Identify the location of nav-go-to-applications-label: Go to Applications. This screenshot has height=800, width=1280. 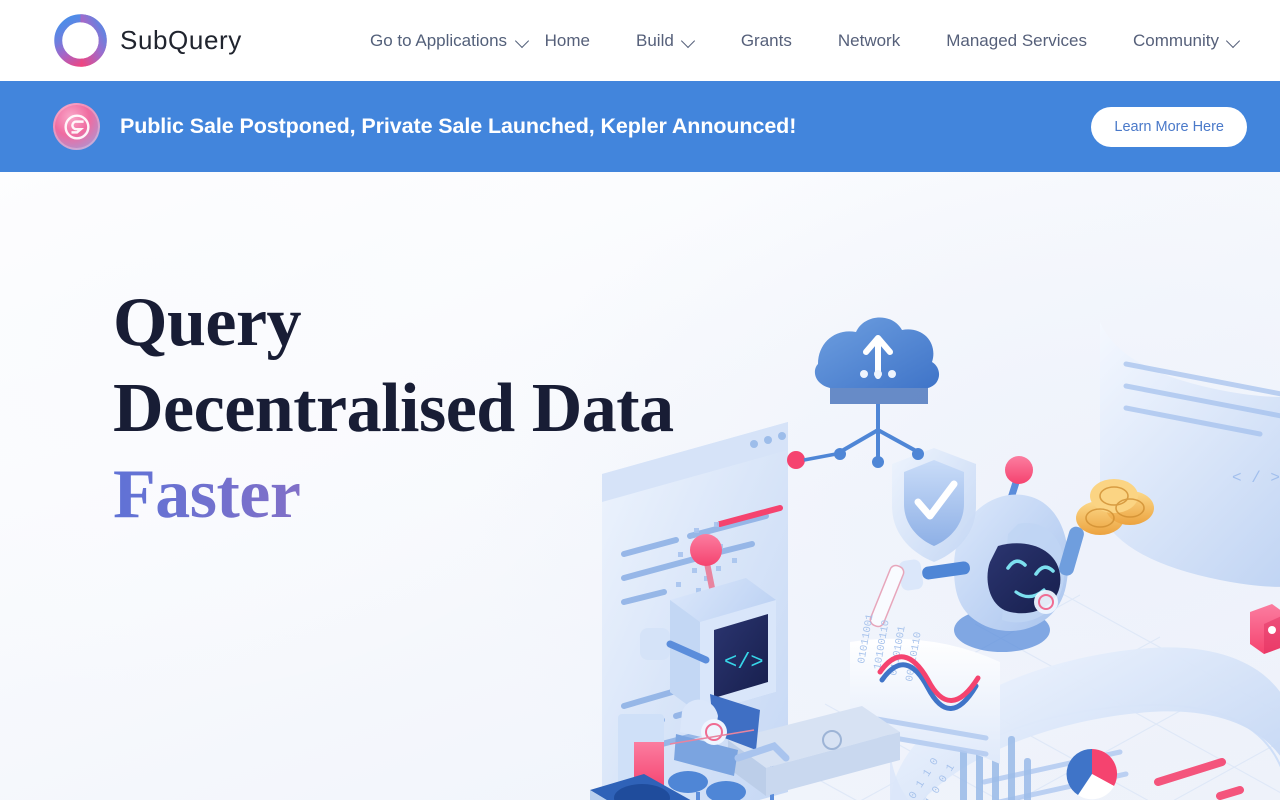
(439, 40).